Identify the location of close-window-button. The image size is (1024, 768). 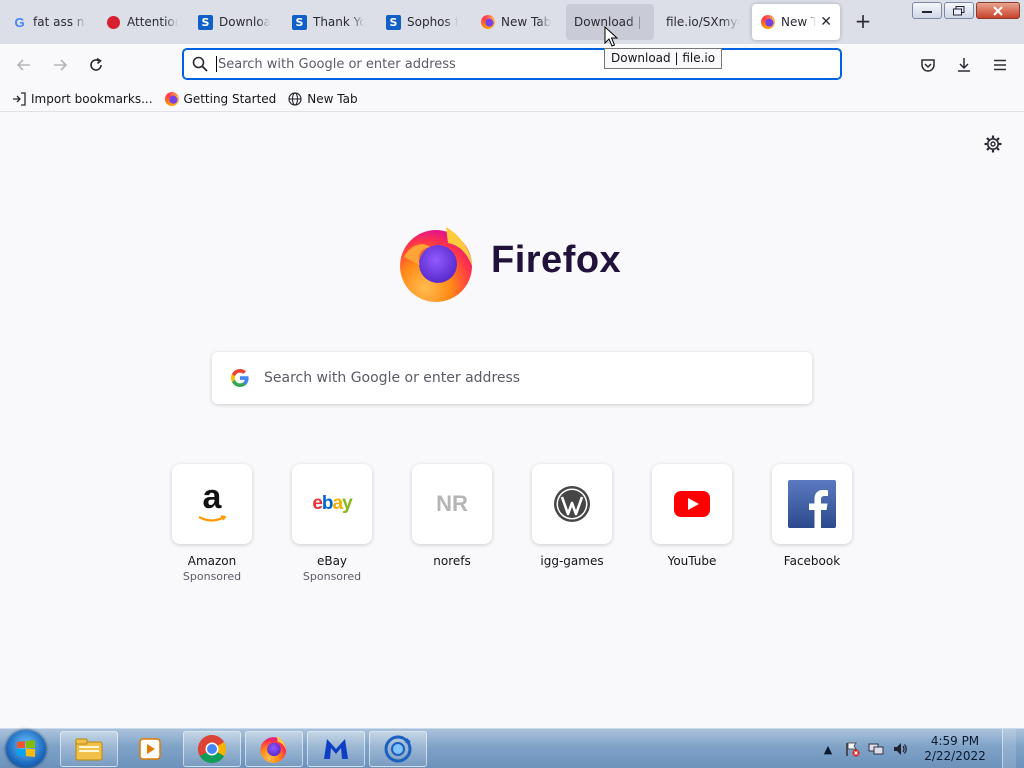
(998, 10).